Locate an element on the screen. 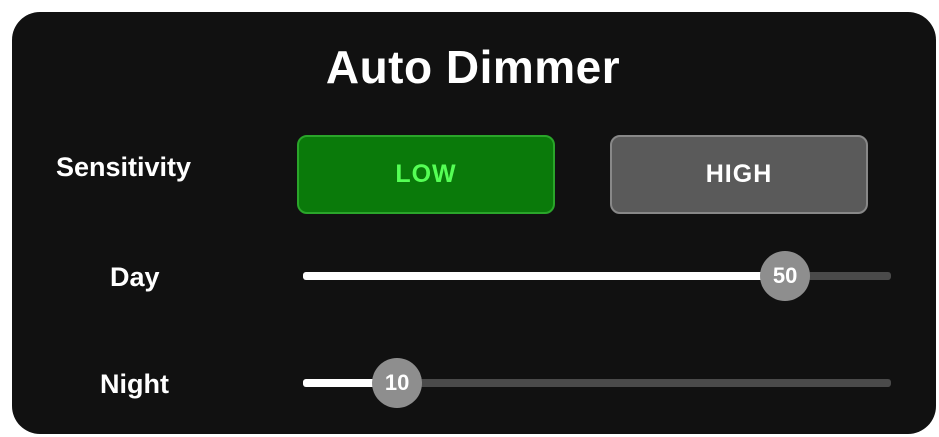  sensitivity-low-button: LOW is located at coordinates (426, 174).